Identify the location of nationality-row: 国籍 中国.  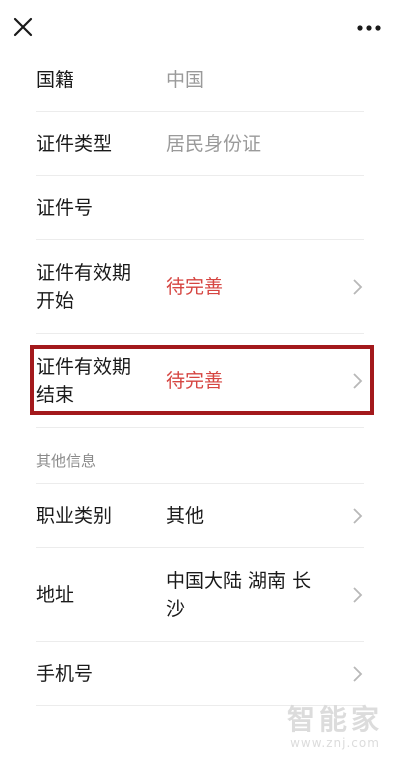
(200, 80).